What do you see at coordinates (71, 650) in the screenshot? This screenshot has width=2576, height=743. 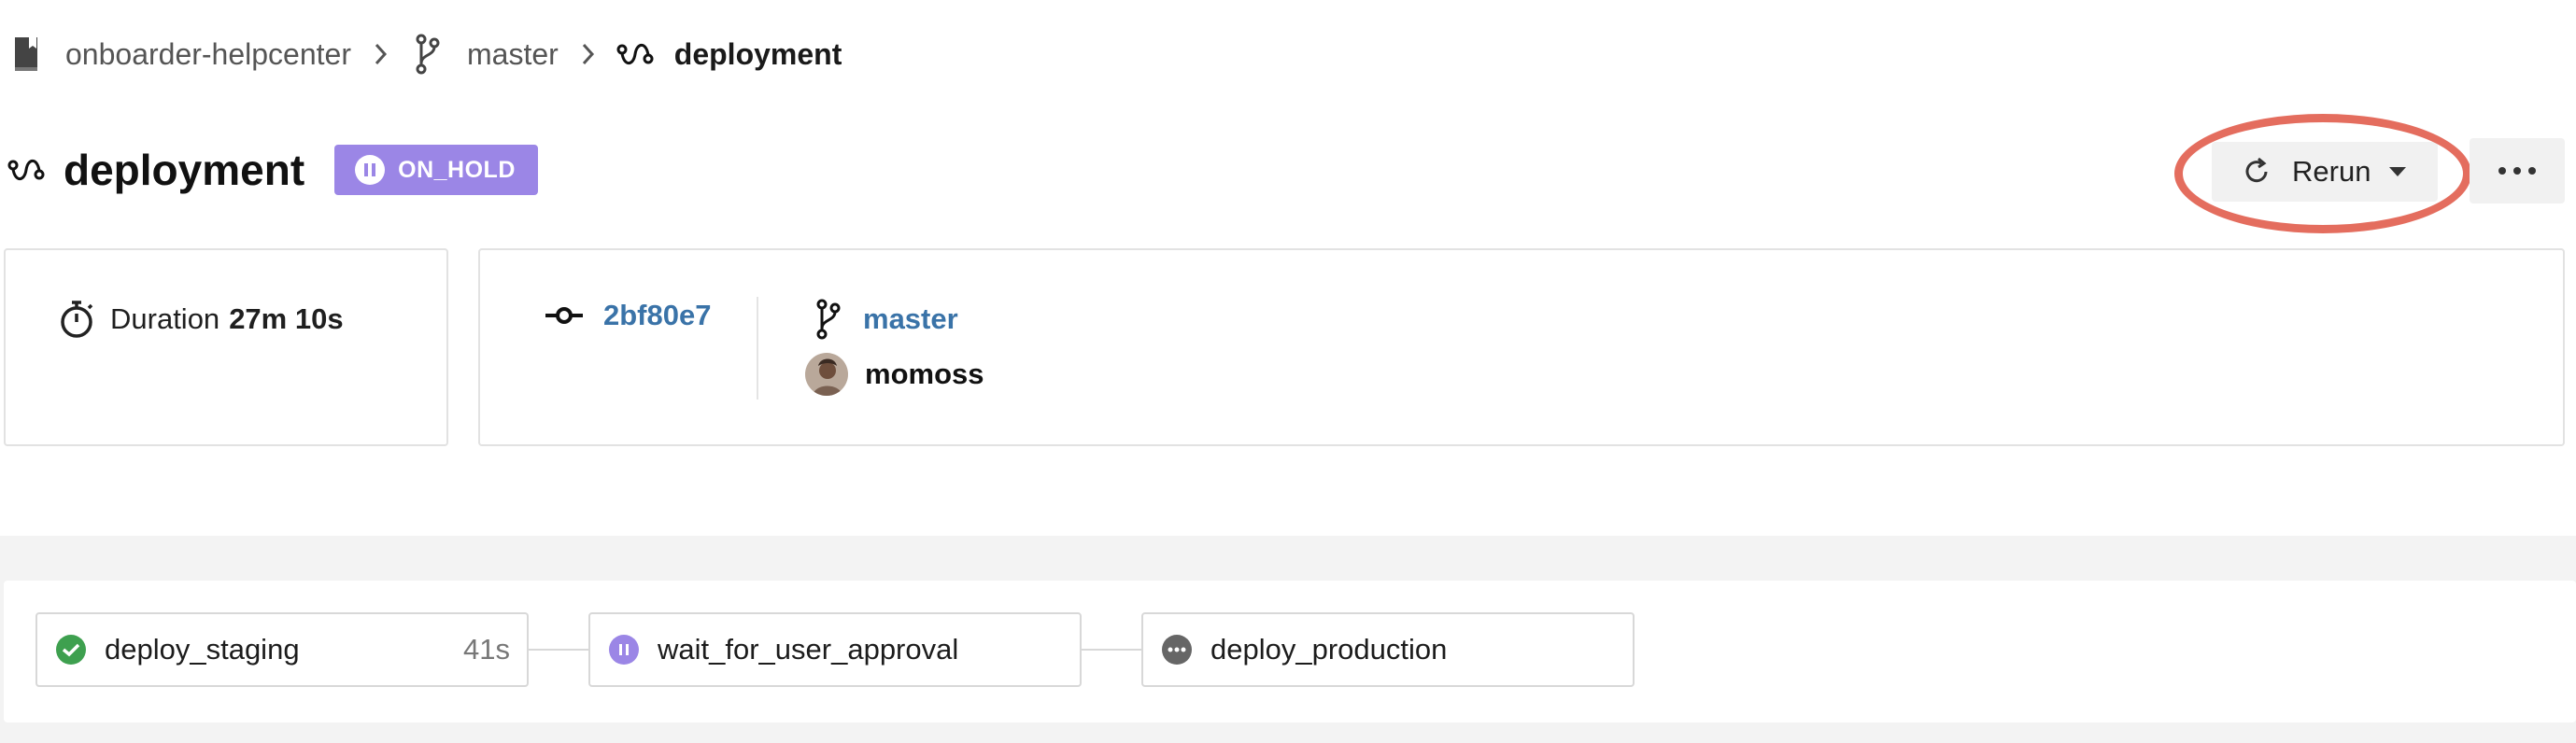 I see `check-circle-icon` at bounding box center [71, 650].